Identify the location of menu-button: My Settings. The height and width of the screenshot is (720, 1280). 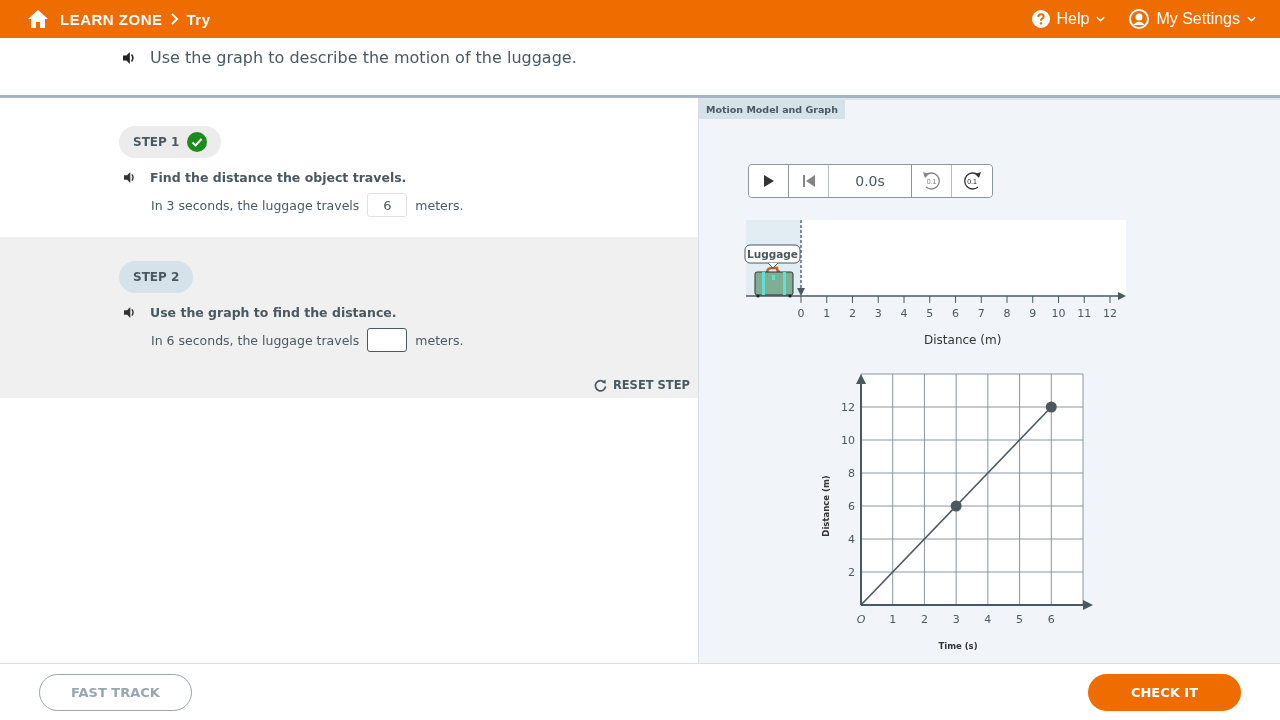
(1192, 19).